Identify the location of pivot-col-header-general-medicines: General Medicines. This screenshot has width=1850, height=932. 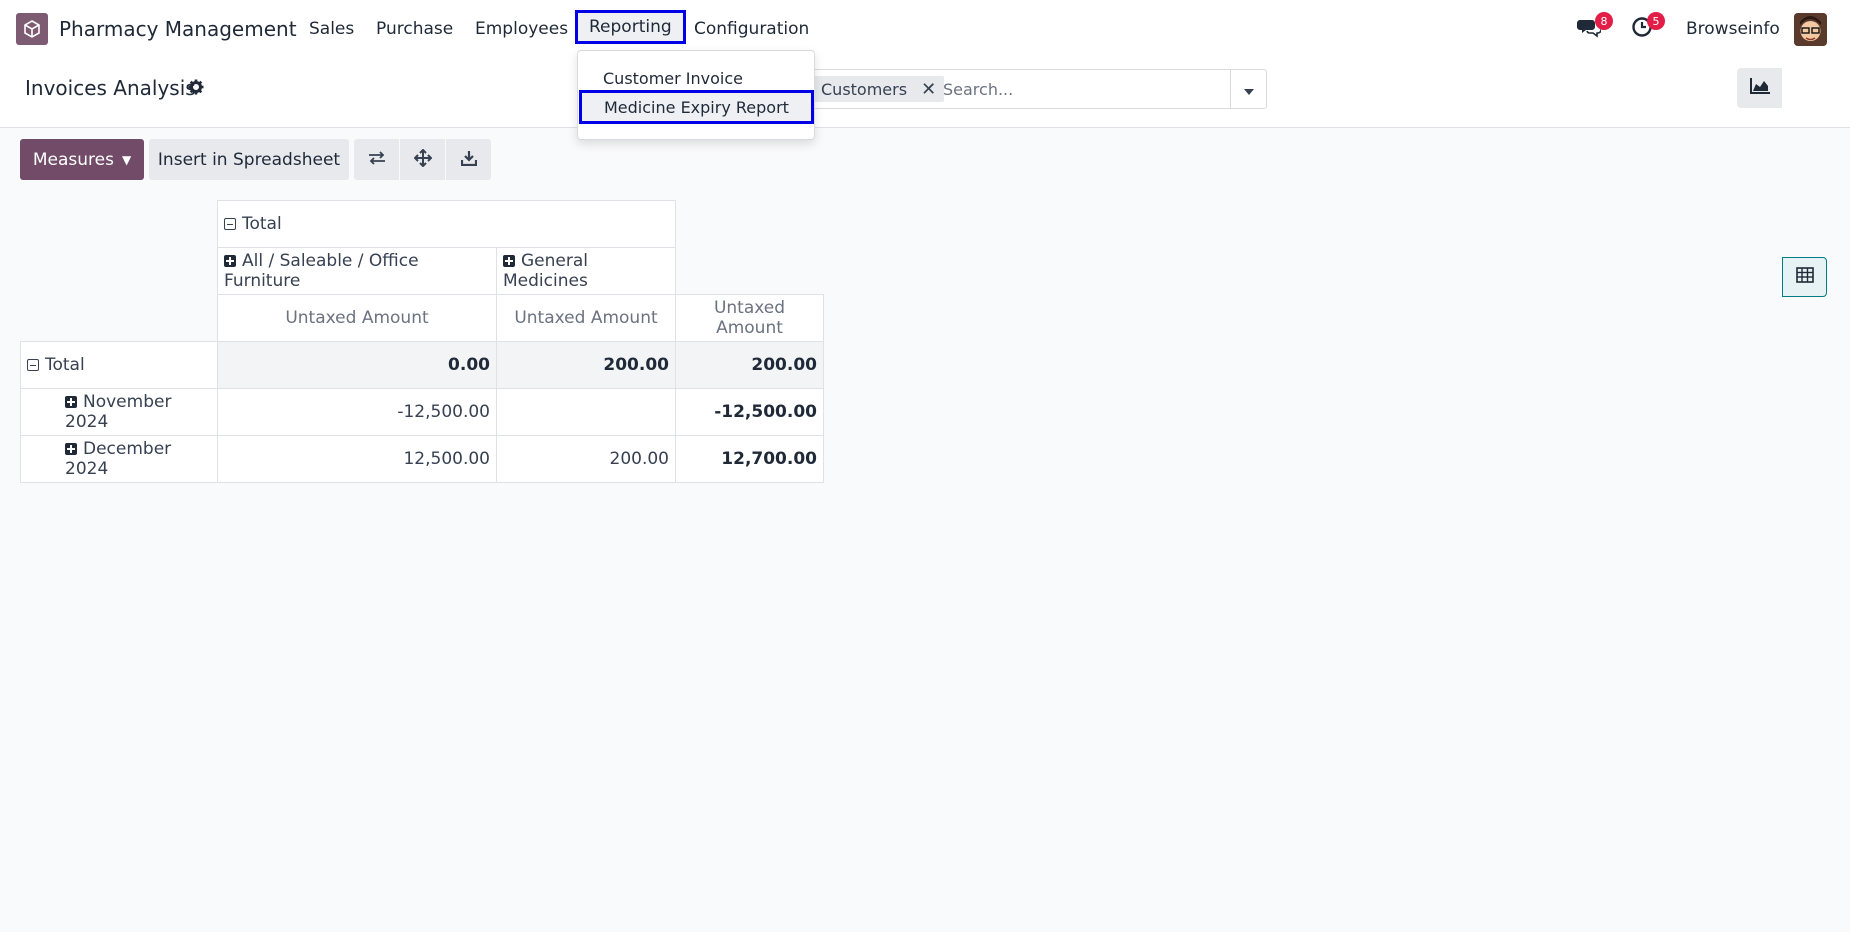
(586, 271).